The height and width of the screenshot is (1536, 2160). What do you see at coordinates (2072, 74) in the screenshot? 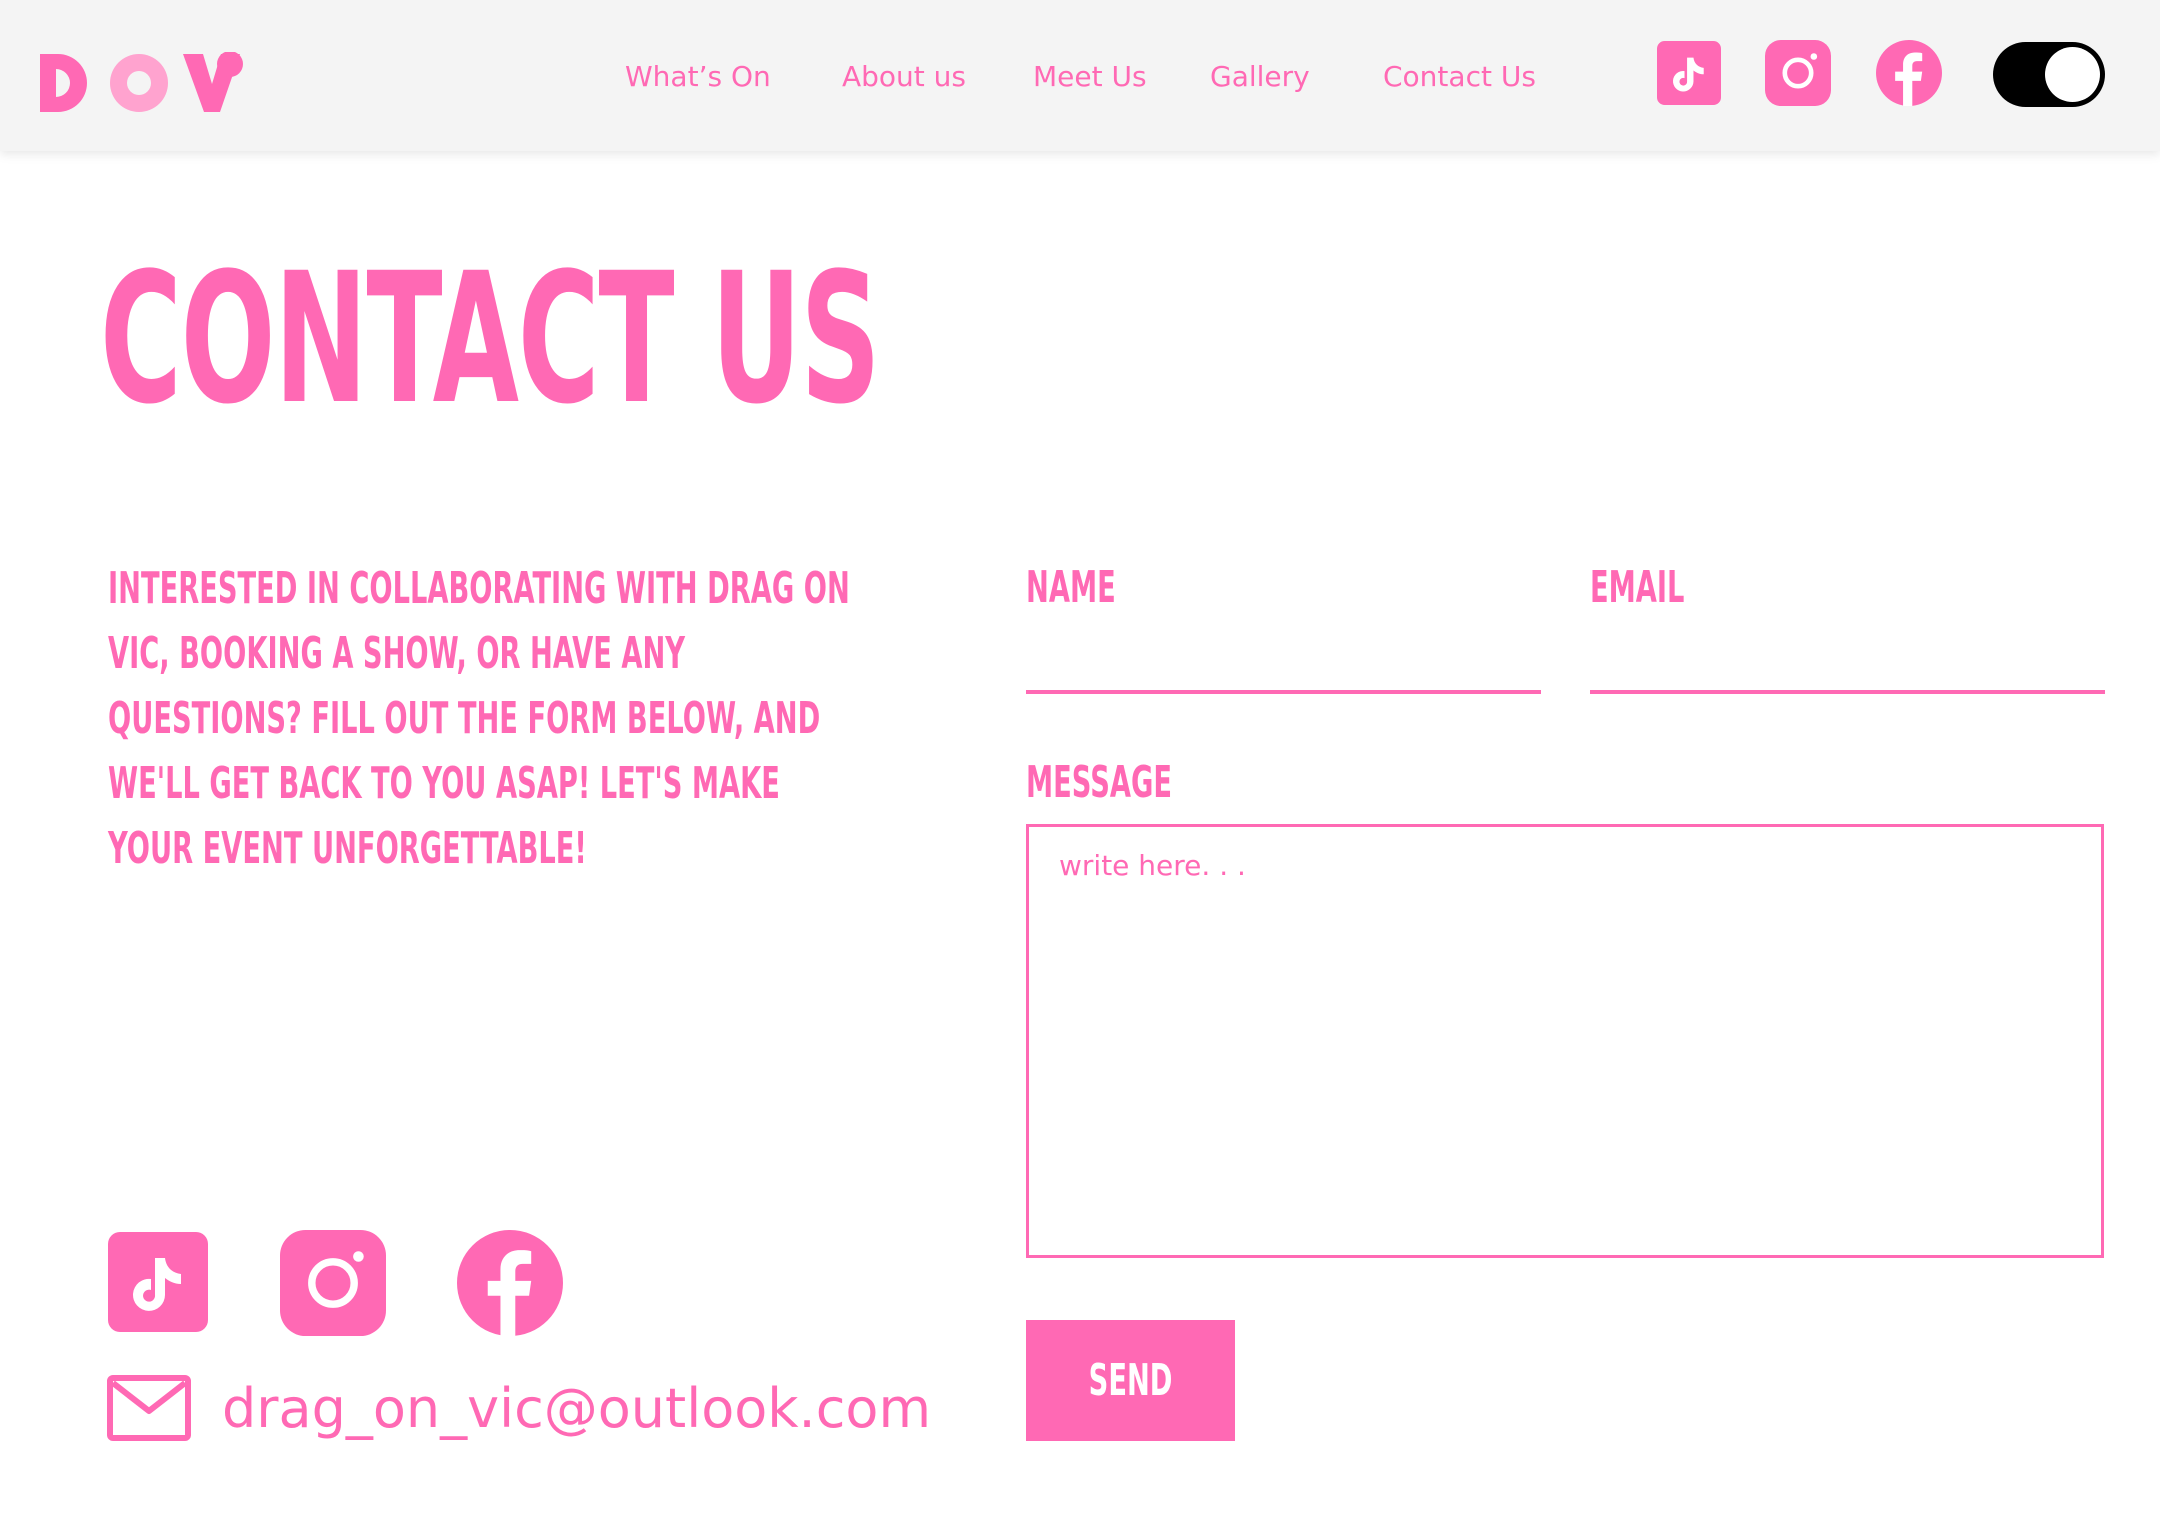
I see `toggle-knob` at bounding box center [2072, 74].